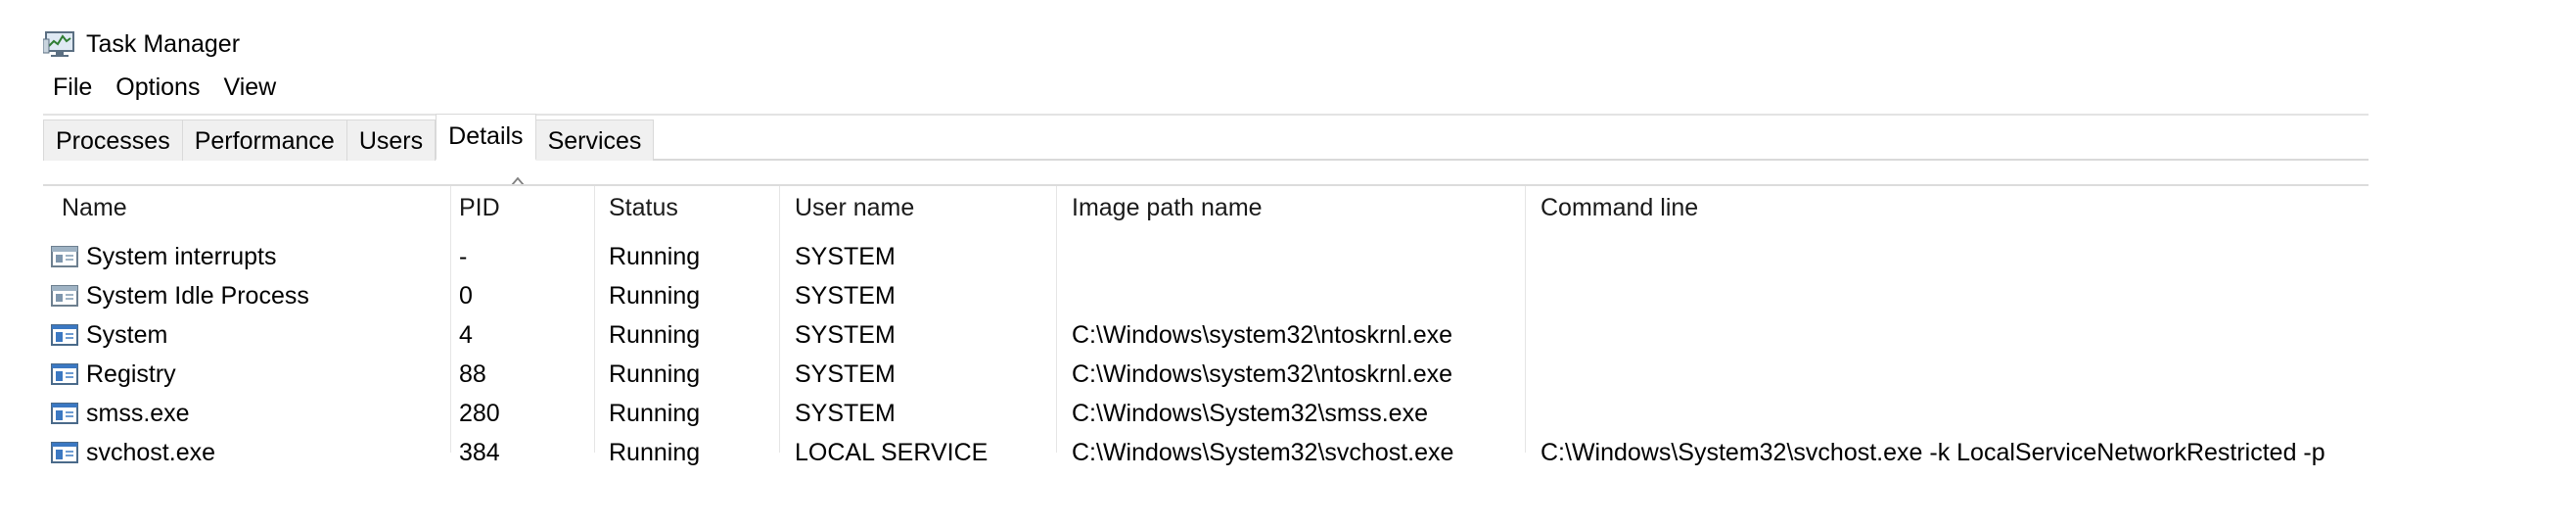 This screenshot has height=527, width=2576. What do you see at coordinates (249, 87) in the screenshot?
I see `menu-view: View` at bounding box center [249, 87].